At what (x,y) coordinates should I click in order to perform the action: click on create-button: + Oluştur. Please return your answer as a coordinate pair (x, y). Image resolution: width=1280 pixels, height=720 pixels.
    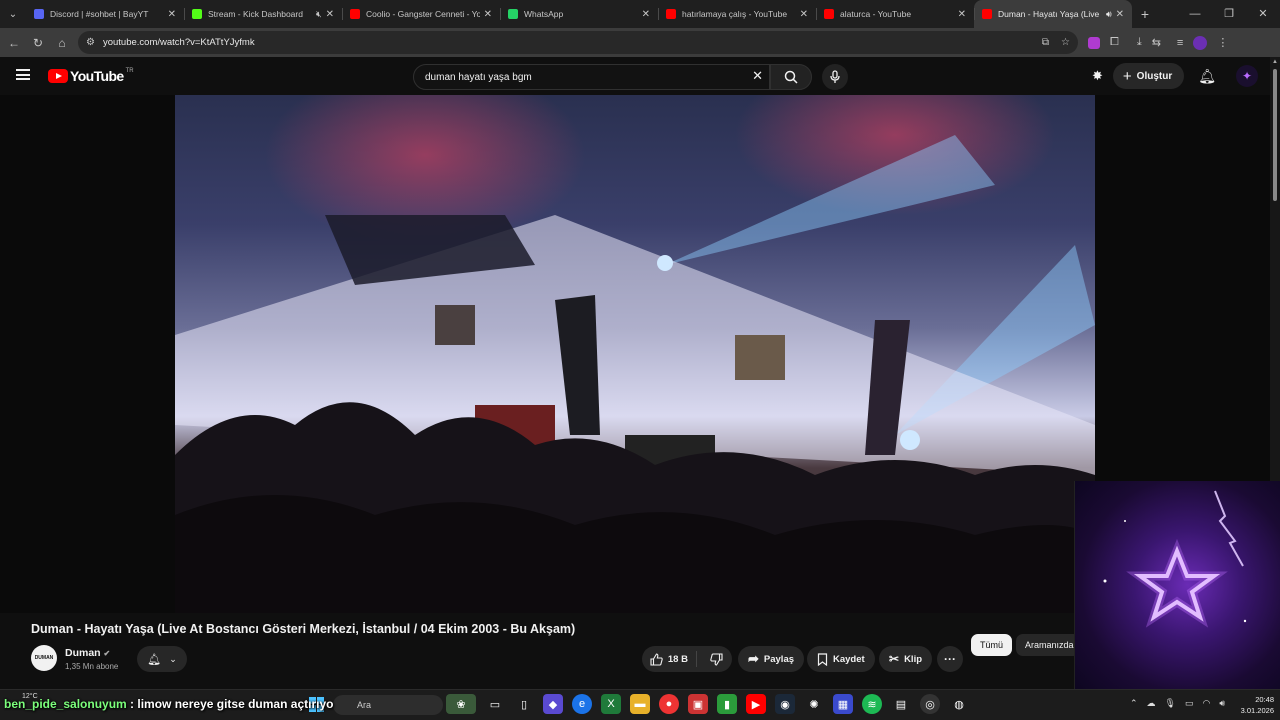
    Looking at the image, I should click on (1148, 76).